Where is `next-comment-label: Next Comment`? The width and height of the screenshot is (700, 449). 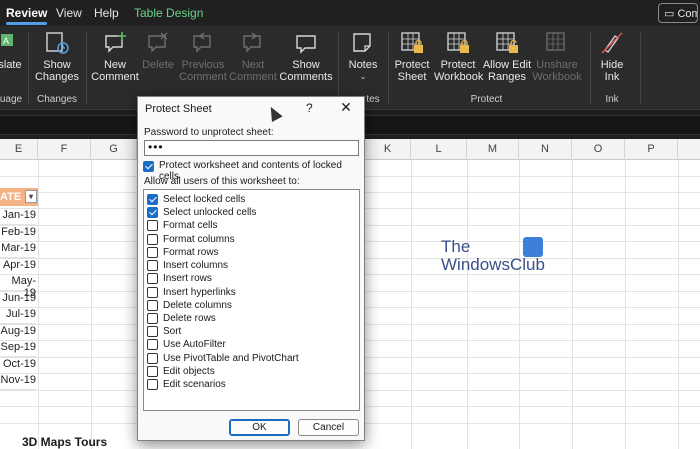 next-comment-label: Next Comment is located at coordinates (253, 71).